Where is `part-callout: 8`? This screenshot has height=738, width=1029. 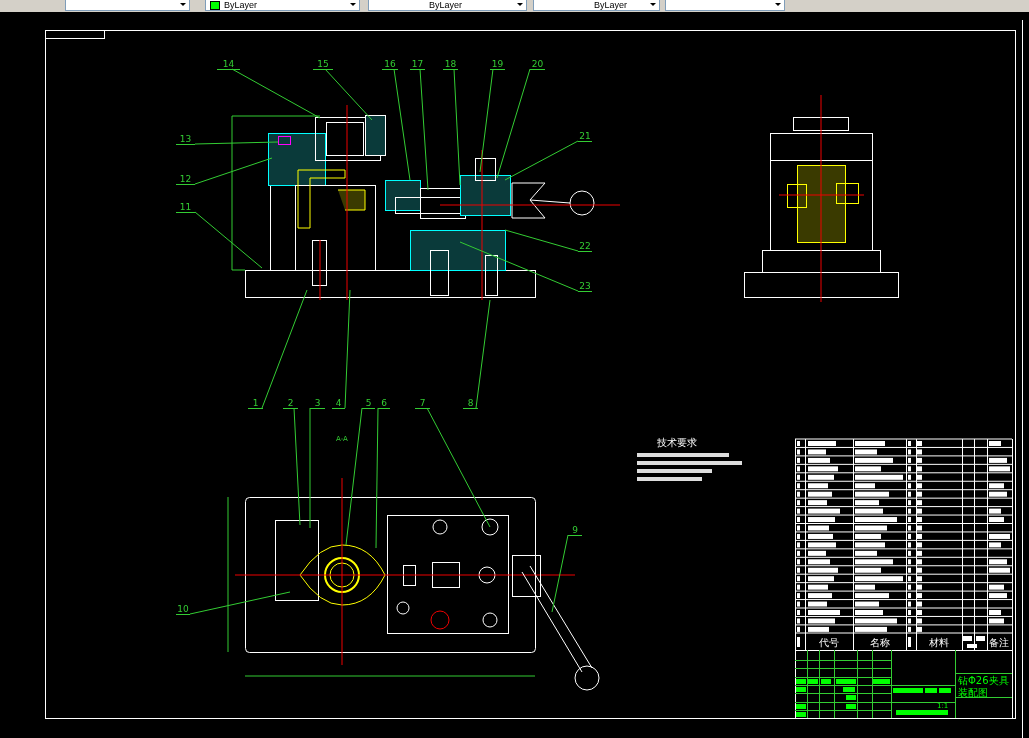
part-callout: 8 is located at coordinates (476, 354).